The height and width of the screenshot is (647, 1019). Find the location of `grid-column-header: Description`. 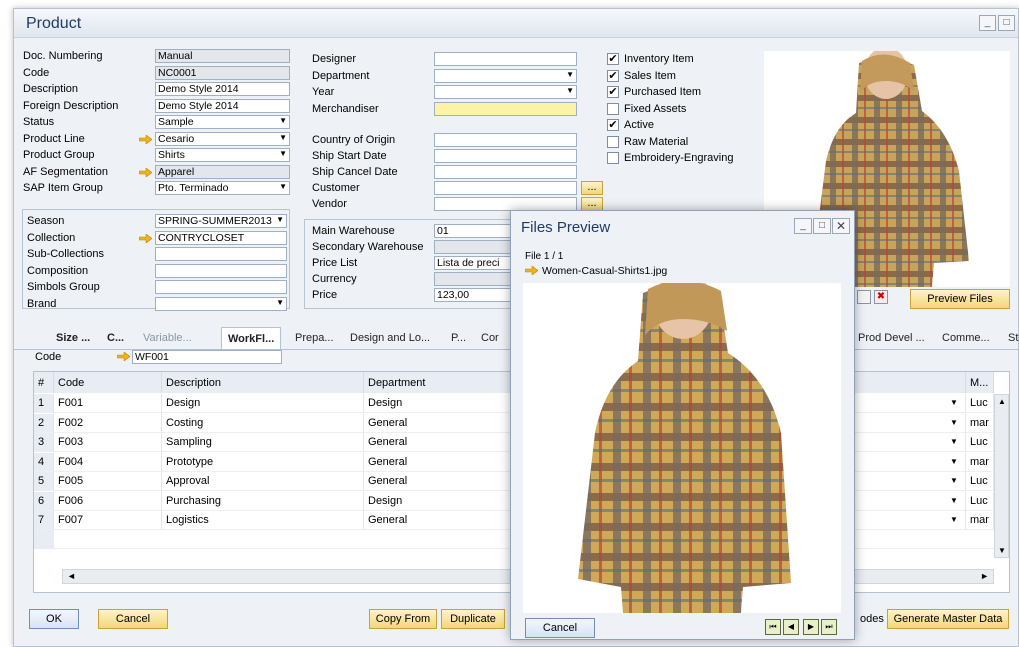

grid-column-header: Description is located at coordinates (263, 382).